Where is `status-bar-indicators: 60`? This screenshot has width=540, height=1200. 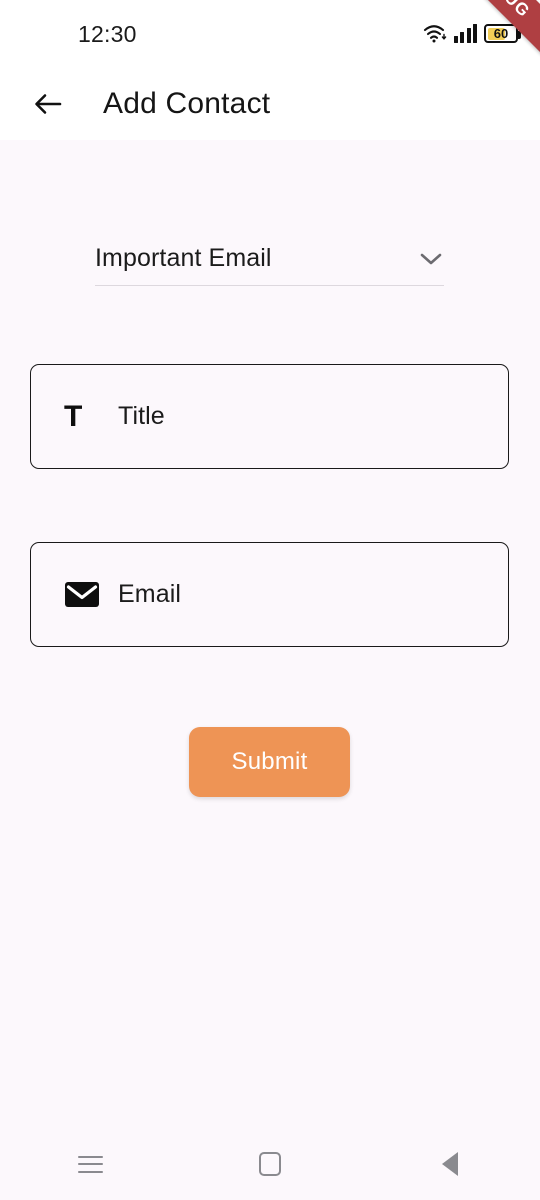 status-bar-indicators: 60 is located at coordinates (472, 34).